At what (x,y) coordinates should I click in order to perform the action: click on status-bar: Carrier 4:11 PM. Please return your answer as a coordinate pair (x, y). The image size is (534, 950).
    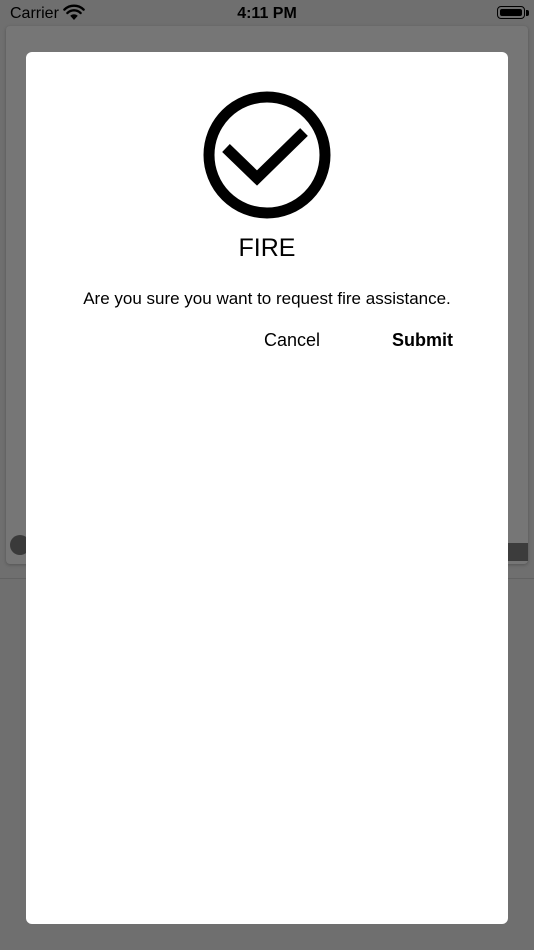
    Looking at the image, I should click on (267, 14).